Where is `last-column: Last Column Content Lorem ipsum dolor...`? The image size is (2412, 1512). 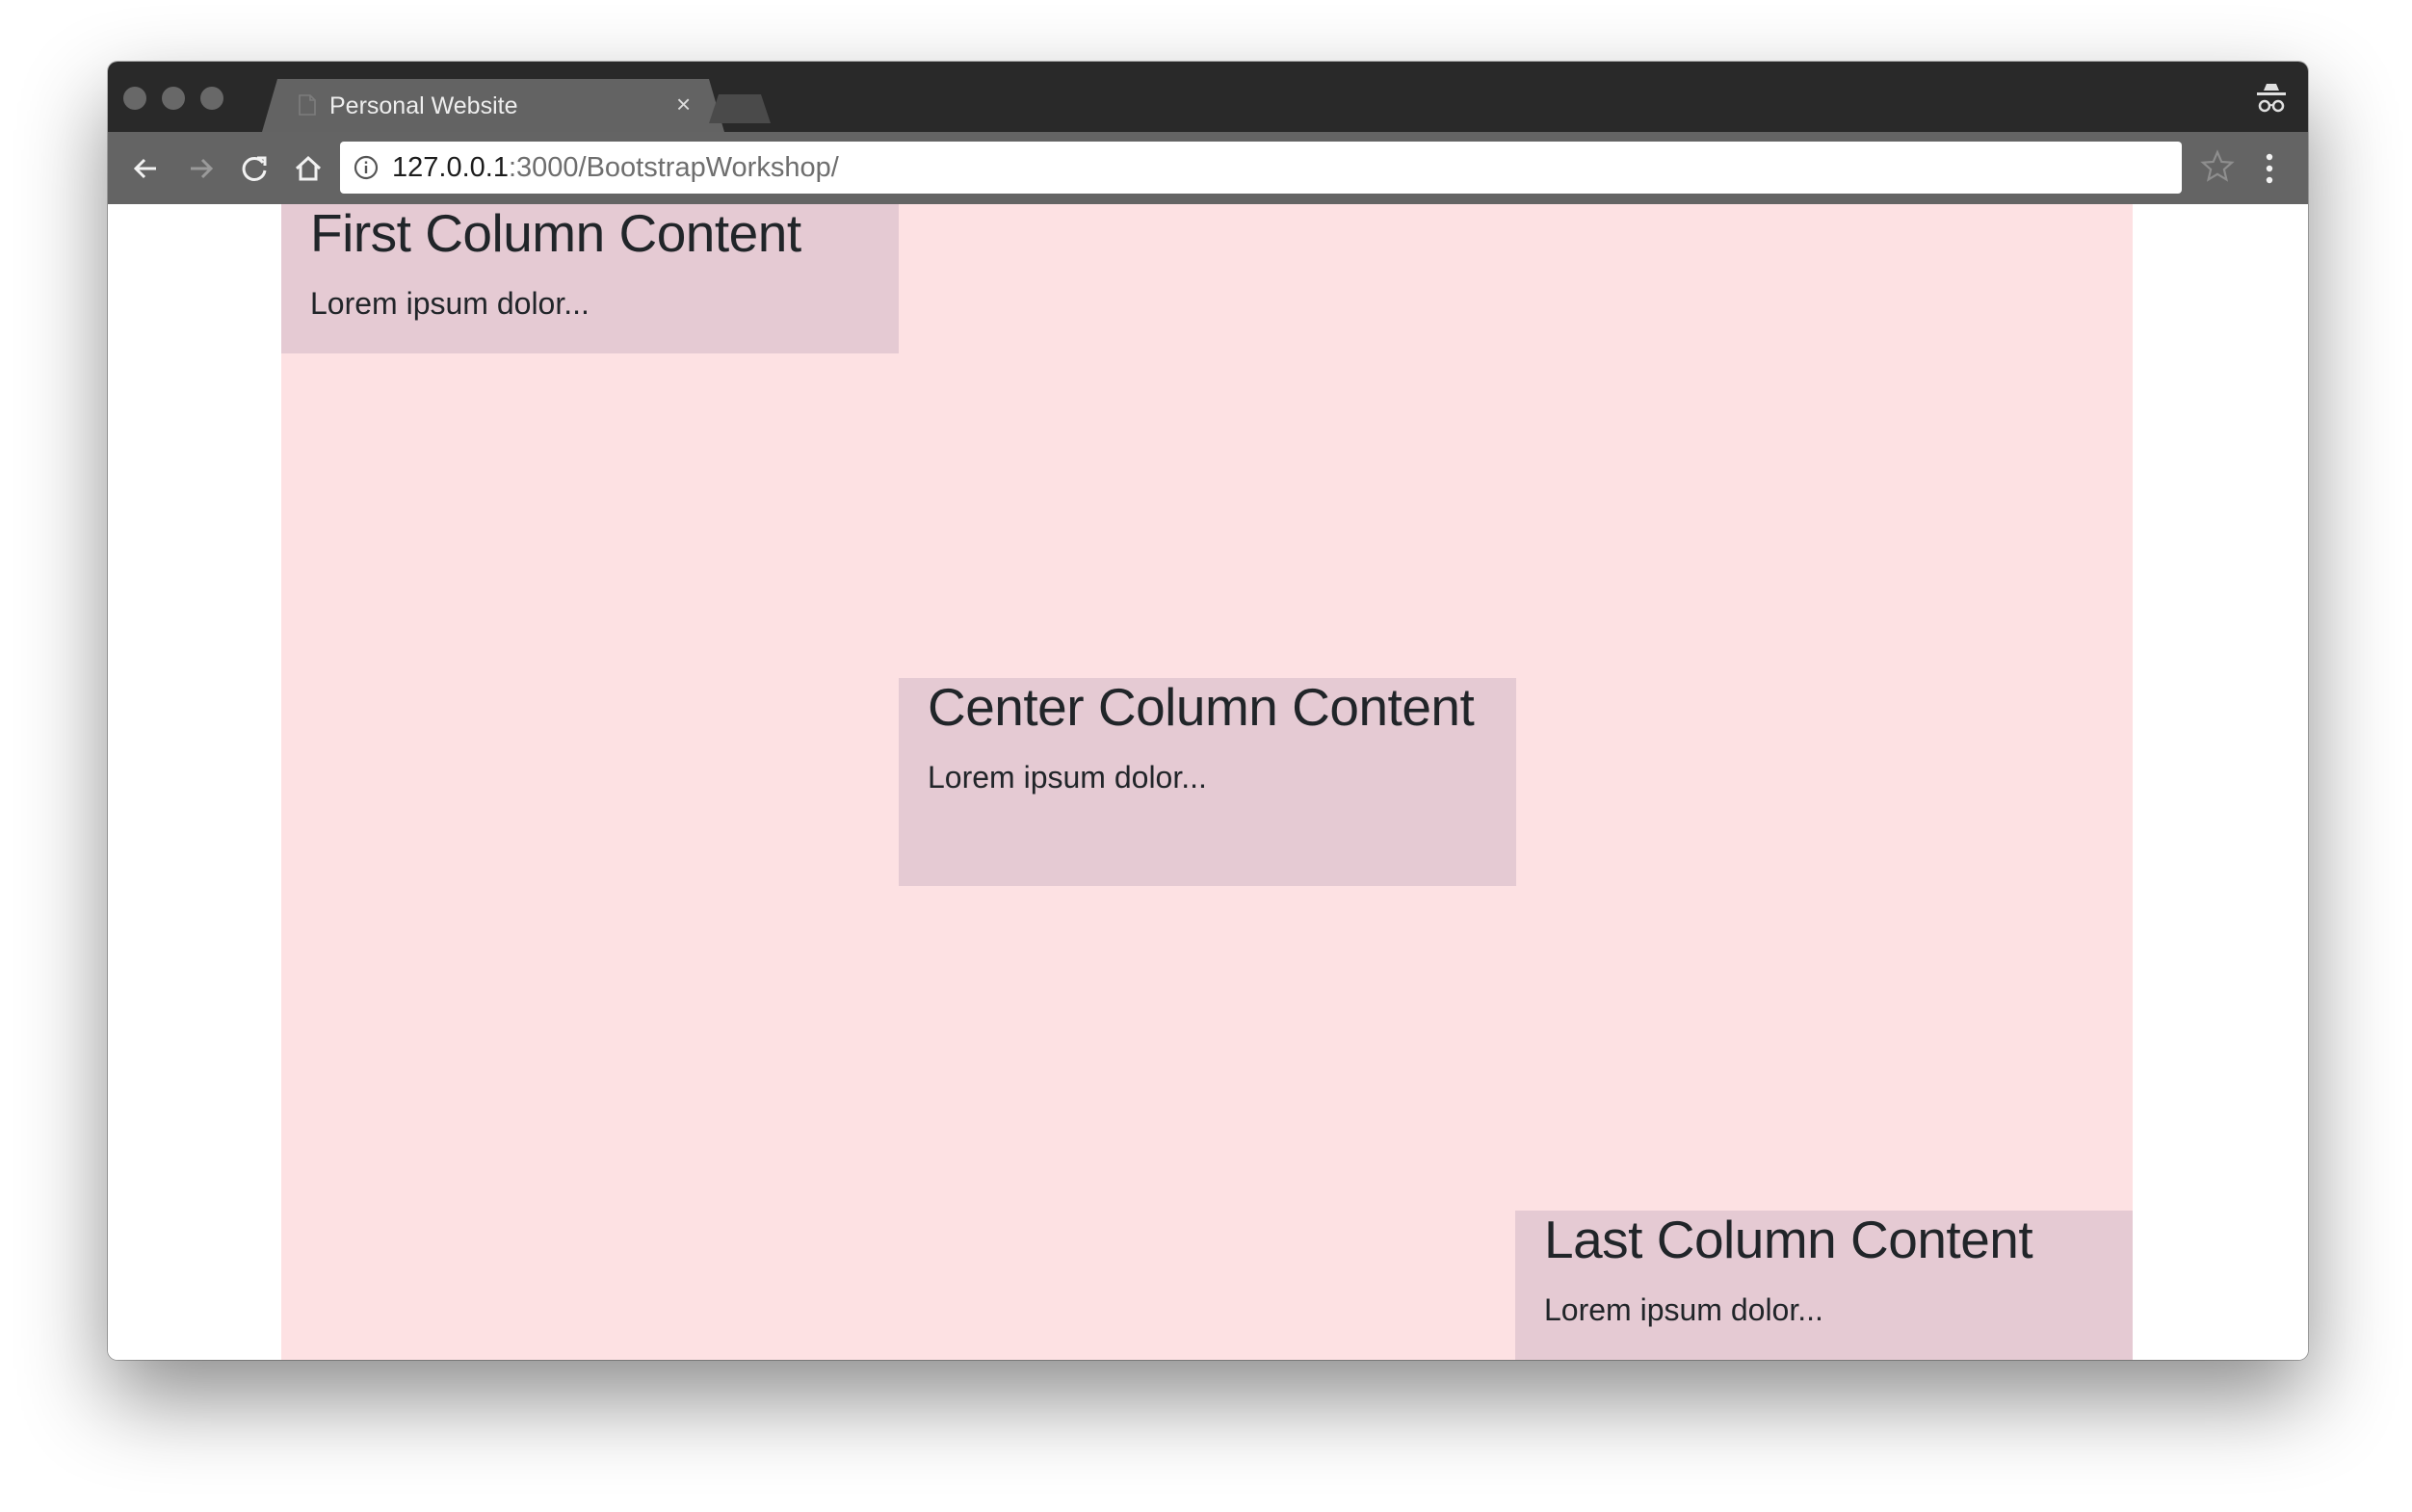 last-column: Last Column Content Lorem ipsum dolor... is located at coordinates (1824, 1285).